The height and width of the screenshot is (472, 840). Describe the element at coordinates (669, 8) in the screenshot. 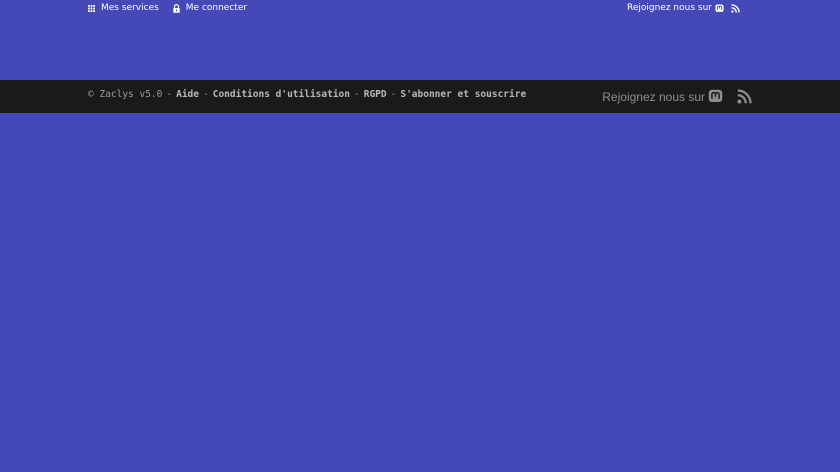

I see `follow-label: Rejoignez nous sur` at that location.